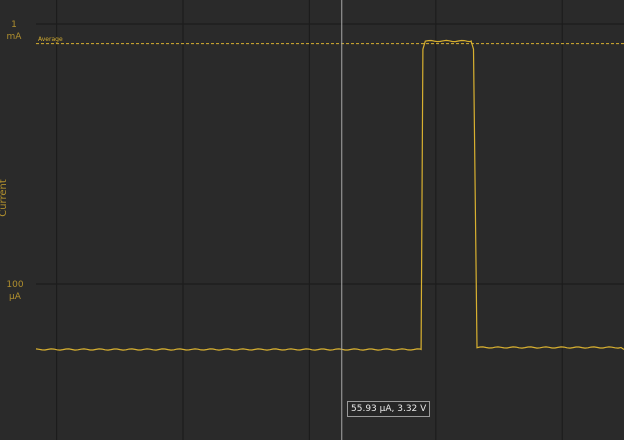  What do you see at coordinates (15, 37) in the screenshot?
I see `y-tick-1ma-unit: mA` at bounding box center [15, 37].